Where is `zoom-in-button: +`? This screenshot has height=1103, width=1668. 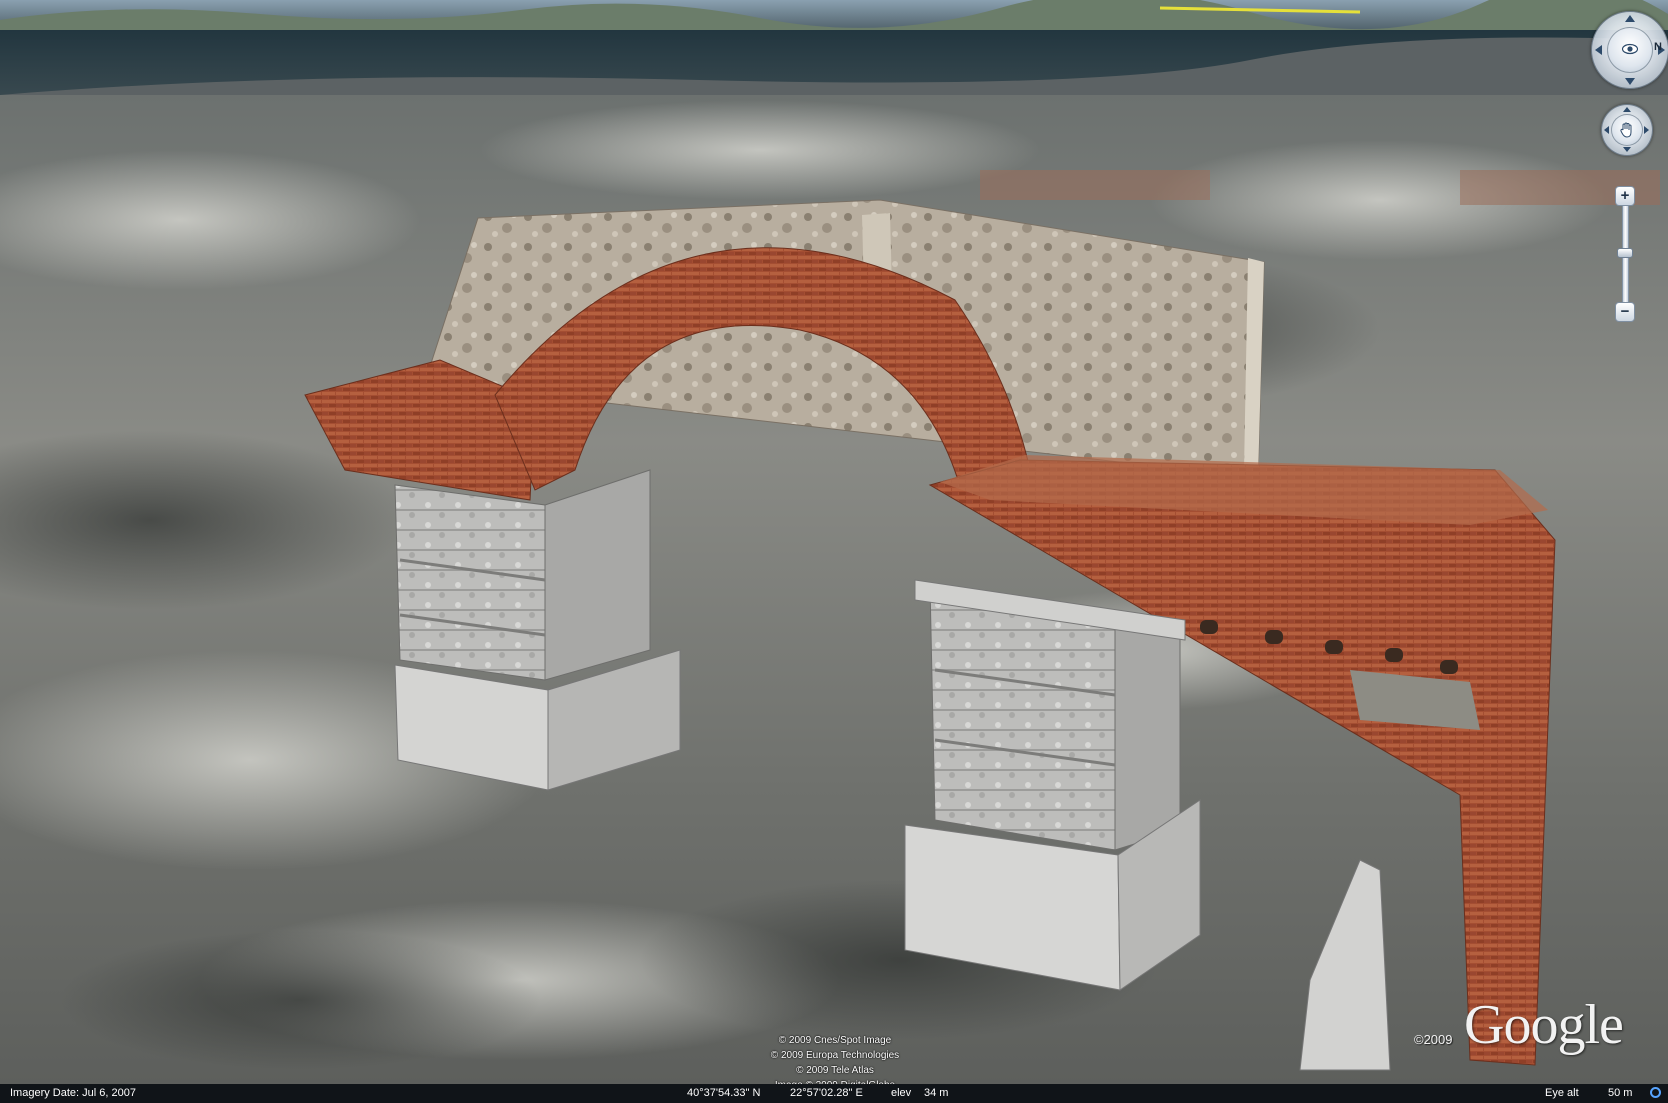
zoom-in-button: + is located at coordinates (1625, 196).